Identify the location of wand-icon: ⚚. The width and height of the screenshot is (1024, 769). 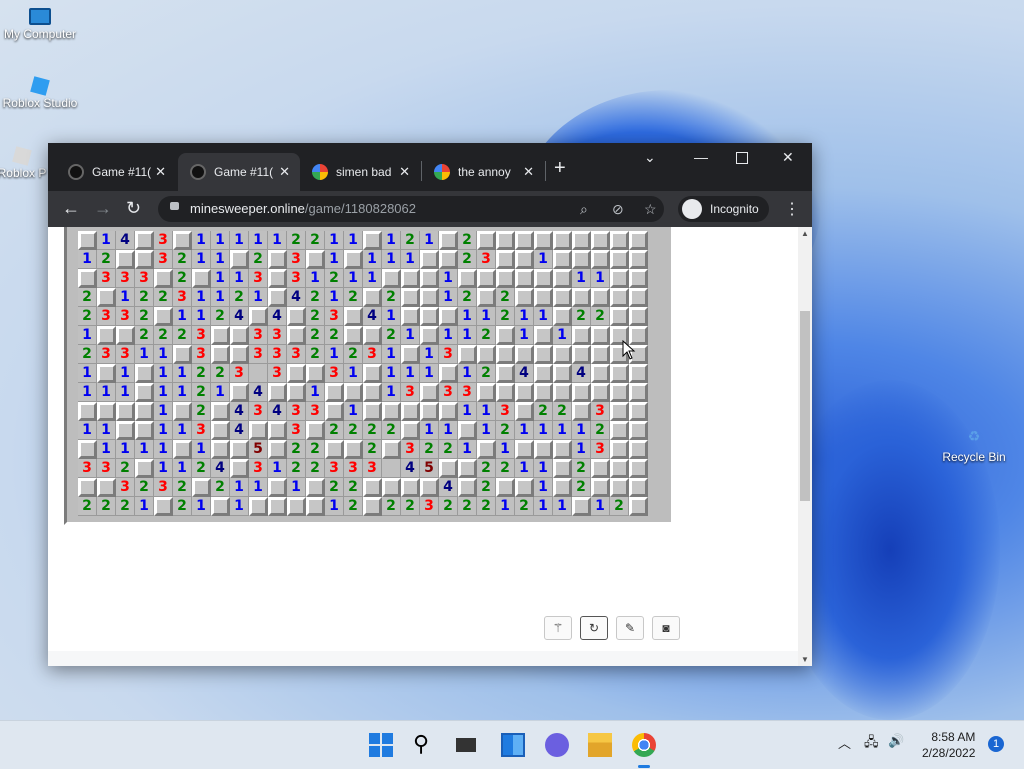
(558, 628).